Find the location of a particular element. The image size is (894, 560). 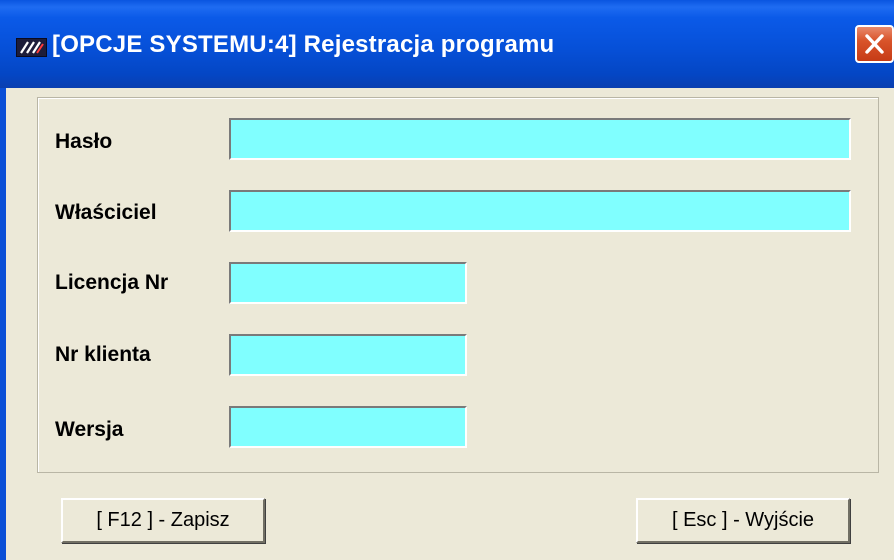

owner-field is located at coordinates (540, 211).